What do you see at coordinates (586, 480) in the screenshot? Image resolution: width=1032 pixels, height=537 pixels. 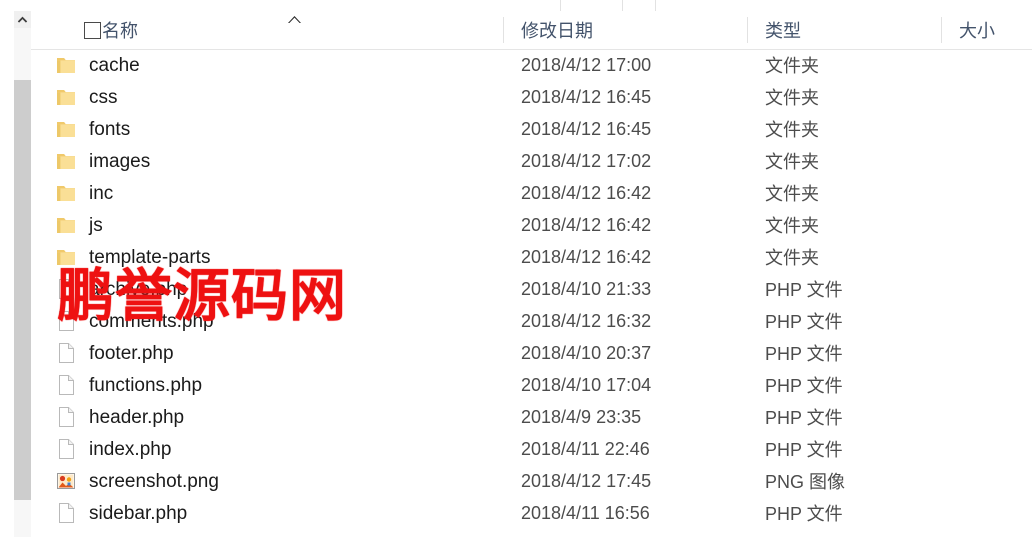 I see `file-date-cell: 2018/4/12 17:45` at bounding box center [586, 480].